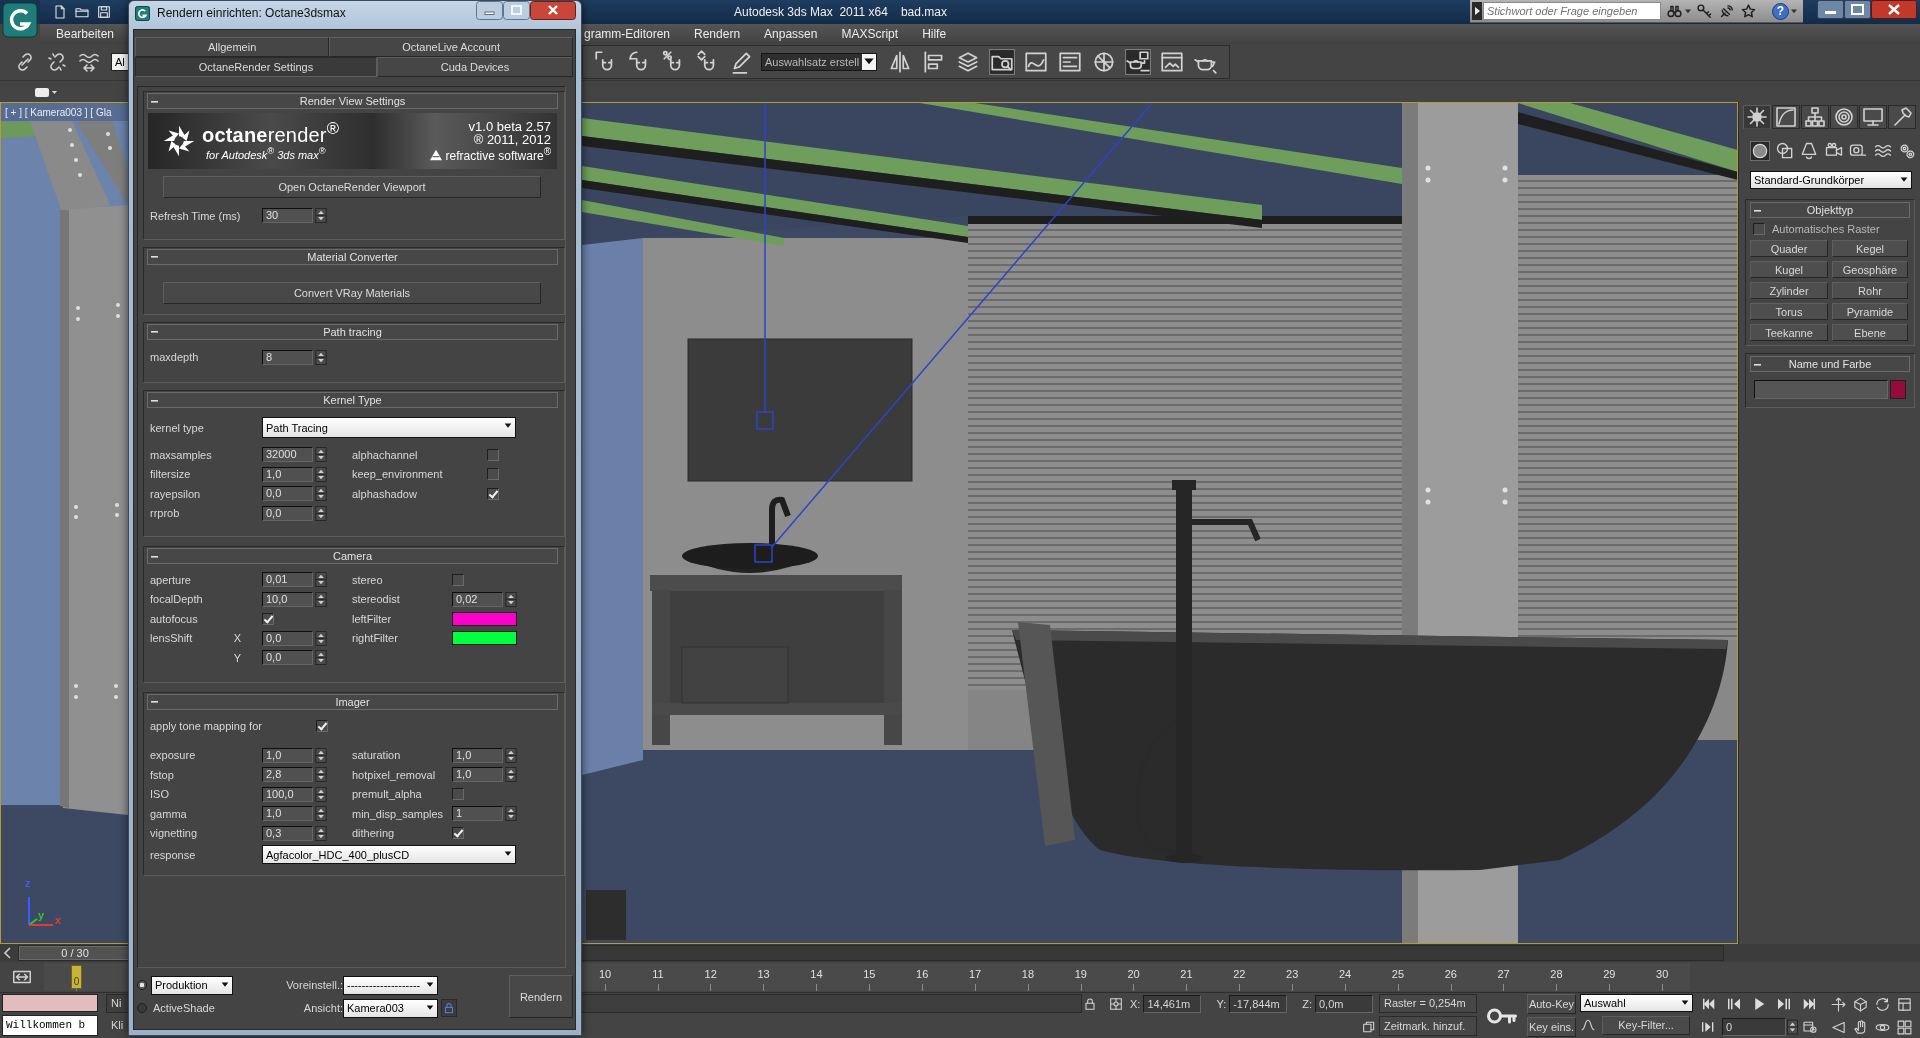  What do you see at coordinates (287, 775) in the screenshot?
I see `spinner-field: 2,8` at bounding box center [287, 775].